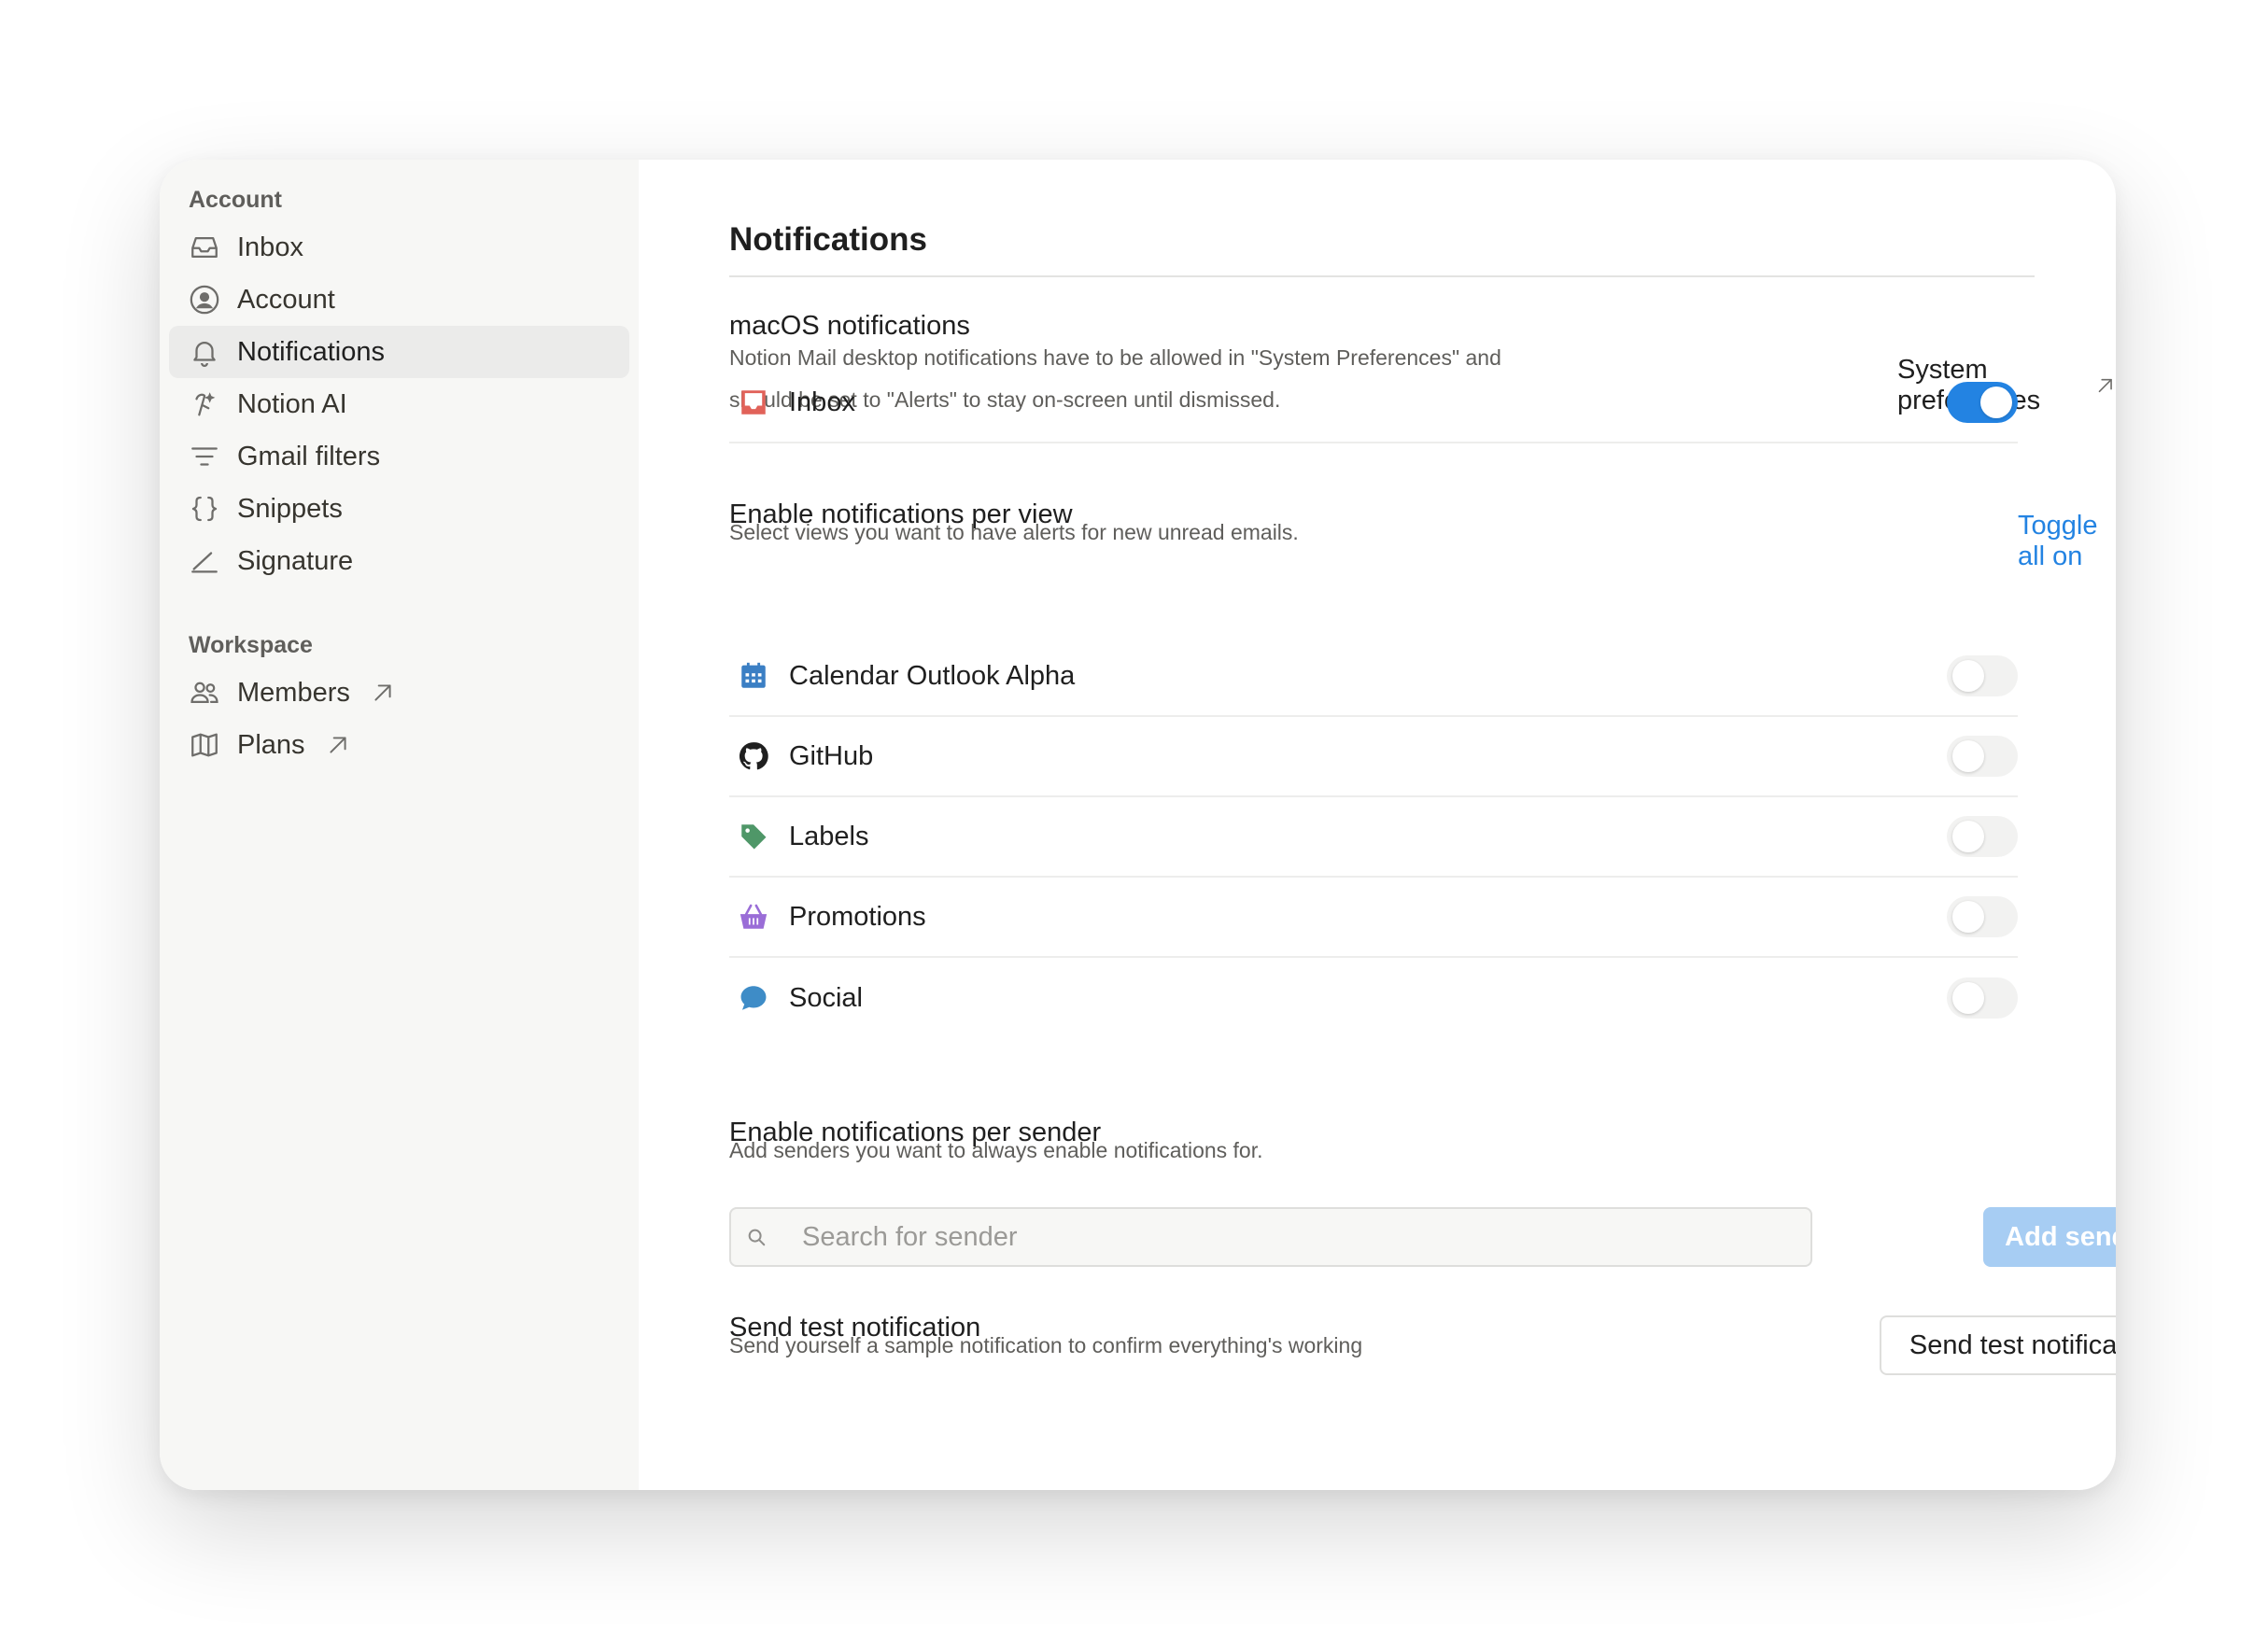 Image resolution: width=2268 pixels, height=1645 pixels. What do you see at coordinates (1373, 998) in the screenshot?
I see `view-row-social: Social` at bounding box center [1373, 998].